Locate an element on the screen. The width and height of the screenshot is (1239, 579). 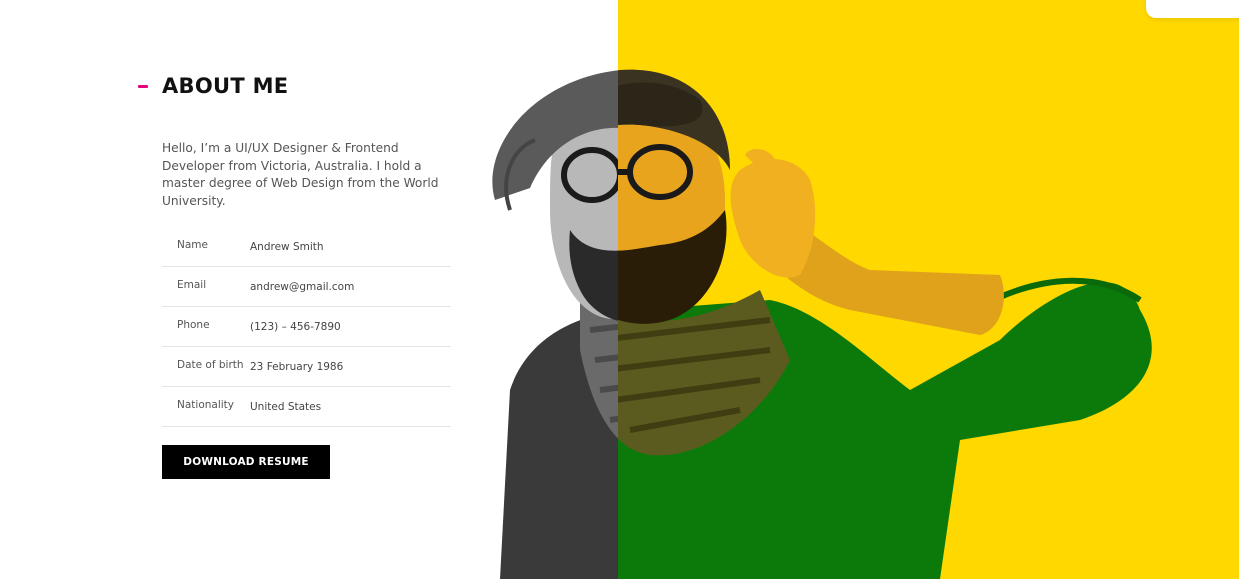
info-row-phone: Phone (123) – 456-7890 is located at coordinates (306, 327).